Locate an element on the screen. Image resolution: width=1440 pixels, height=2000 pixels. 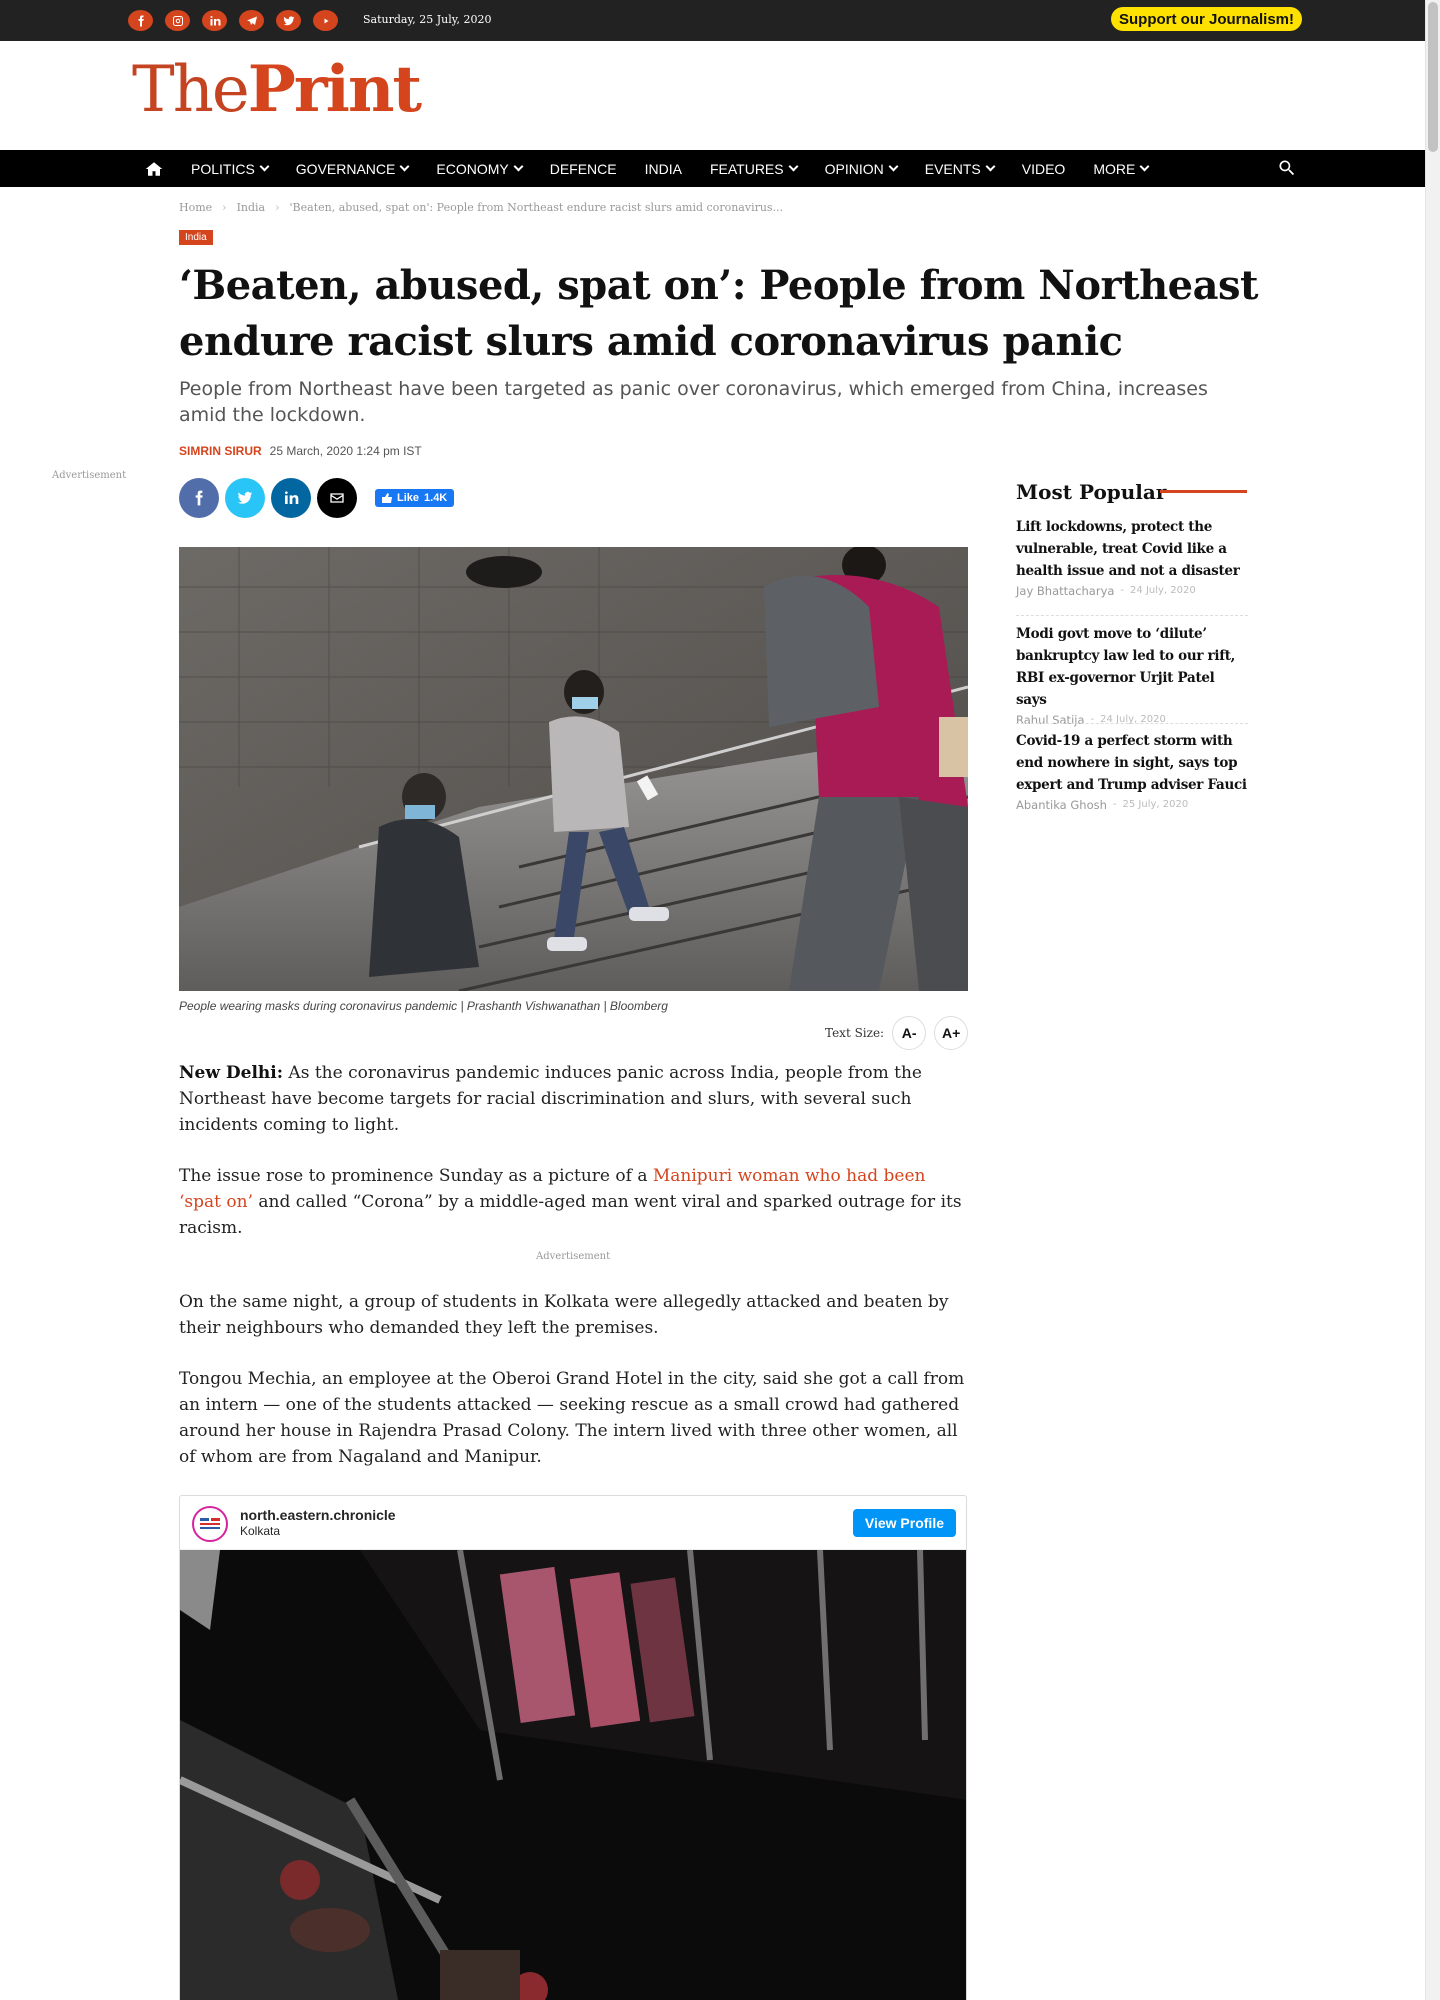
share-twitter-button is located at coordinates (245, 498).